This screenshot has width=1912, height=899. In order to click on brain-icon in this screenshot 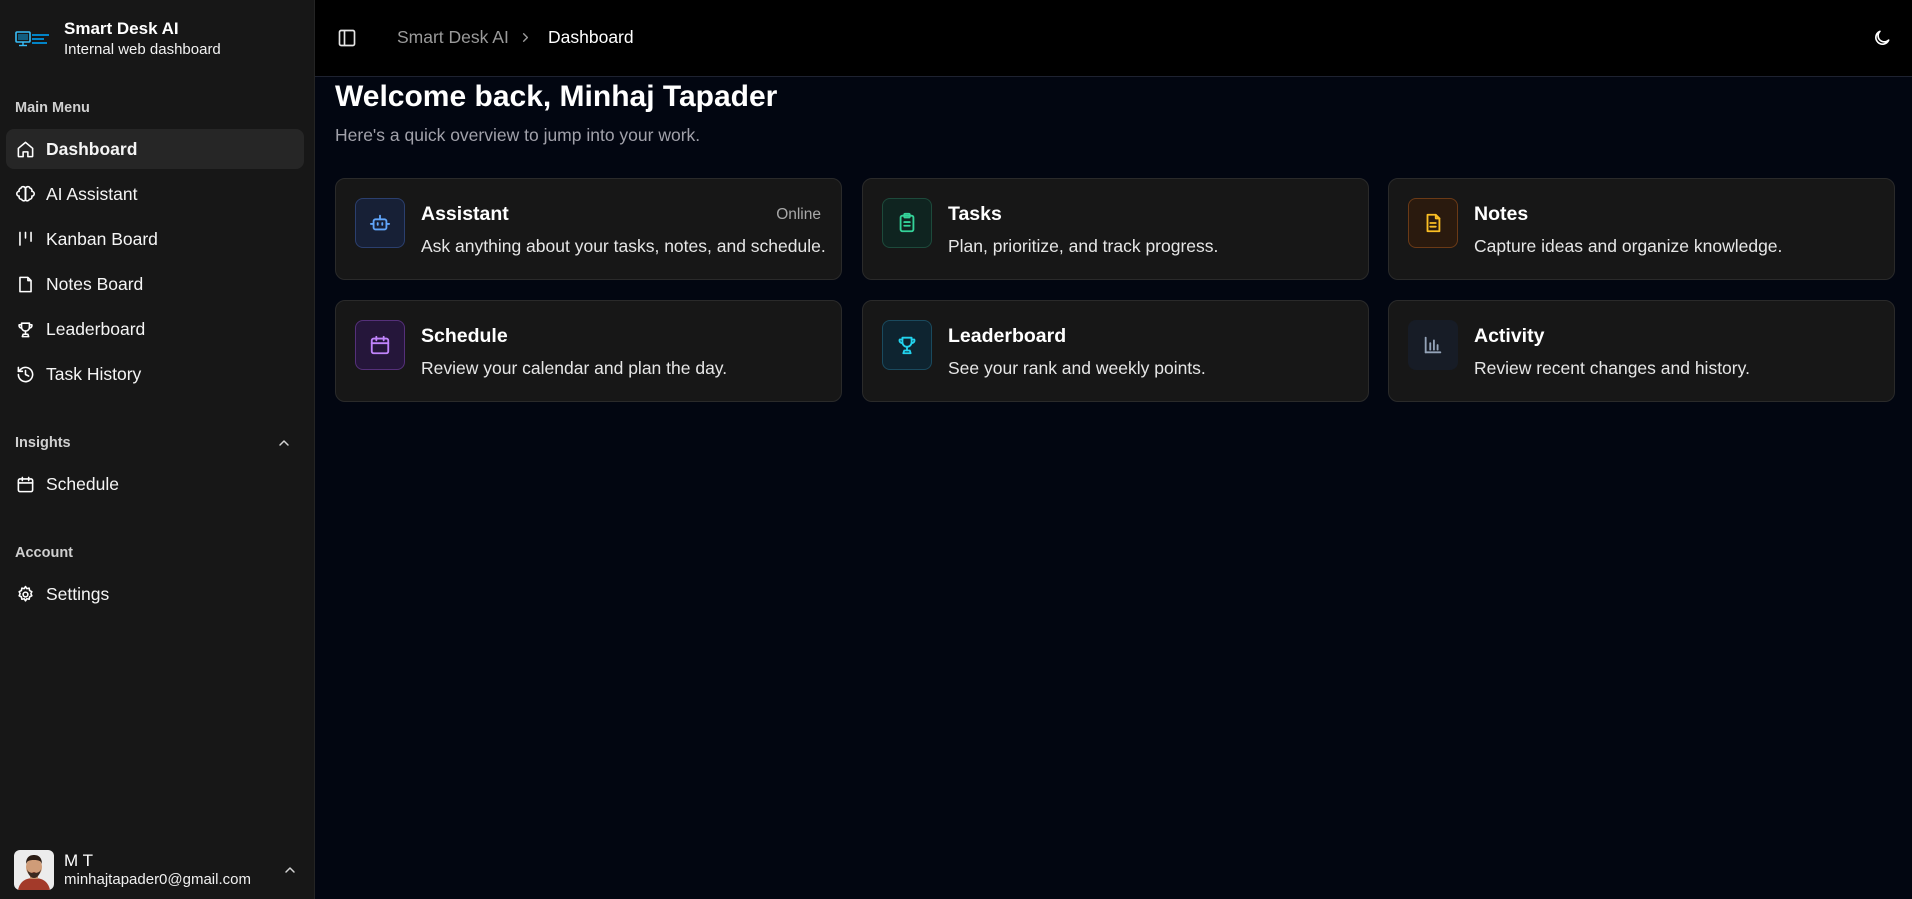, I will do `click(25, 193)`.